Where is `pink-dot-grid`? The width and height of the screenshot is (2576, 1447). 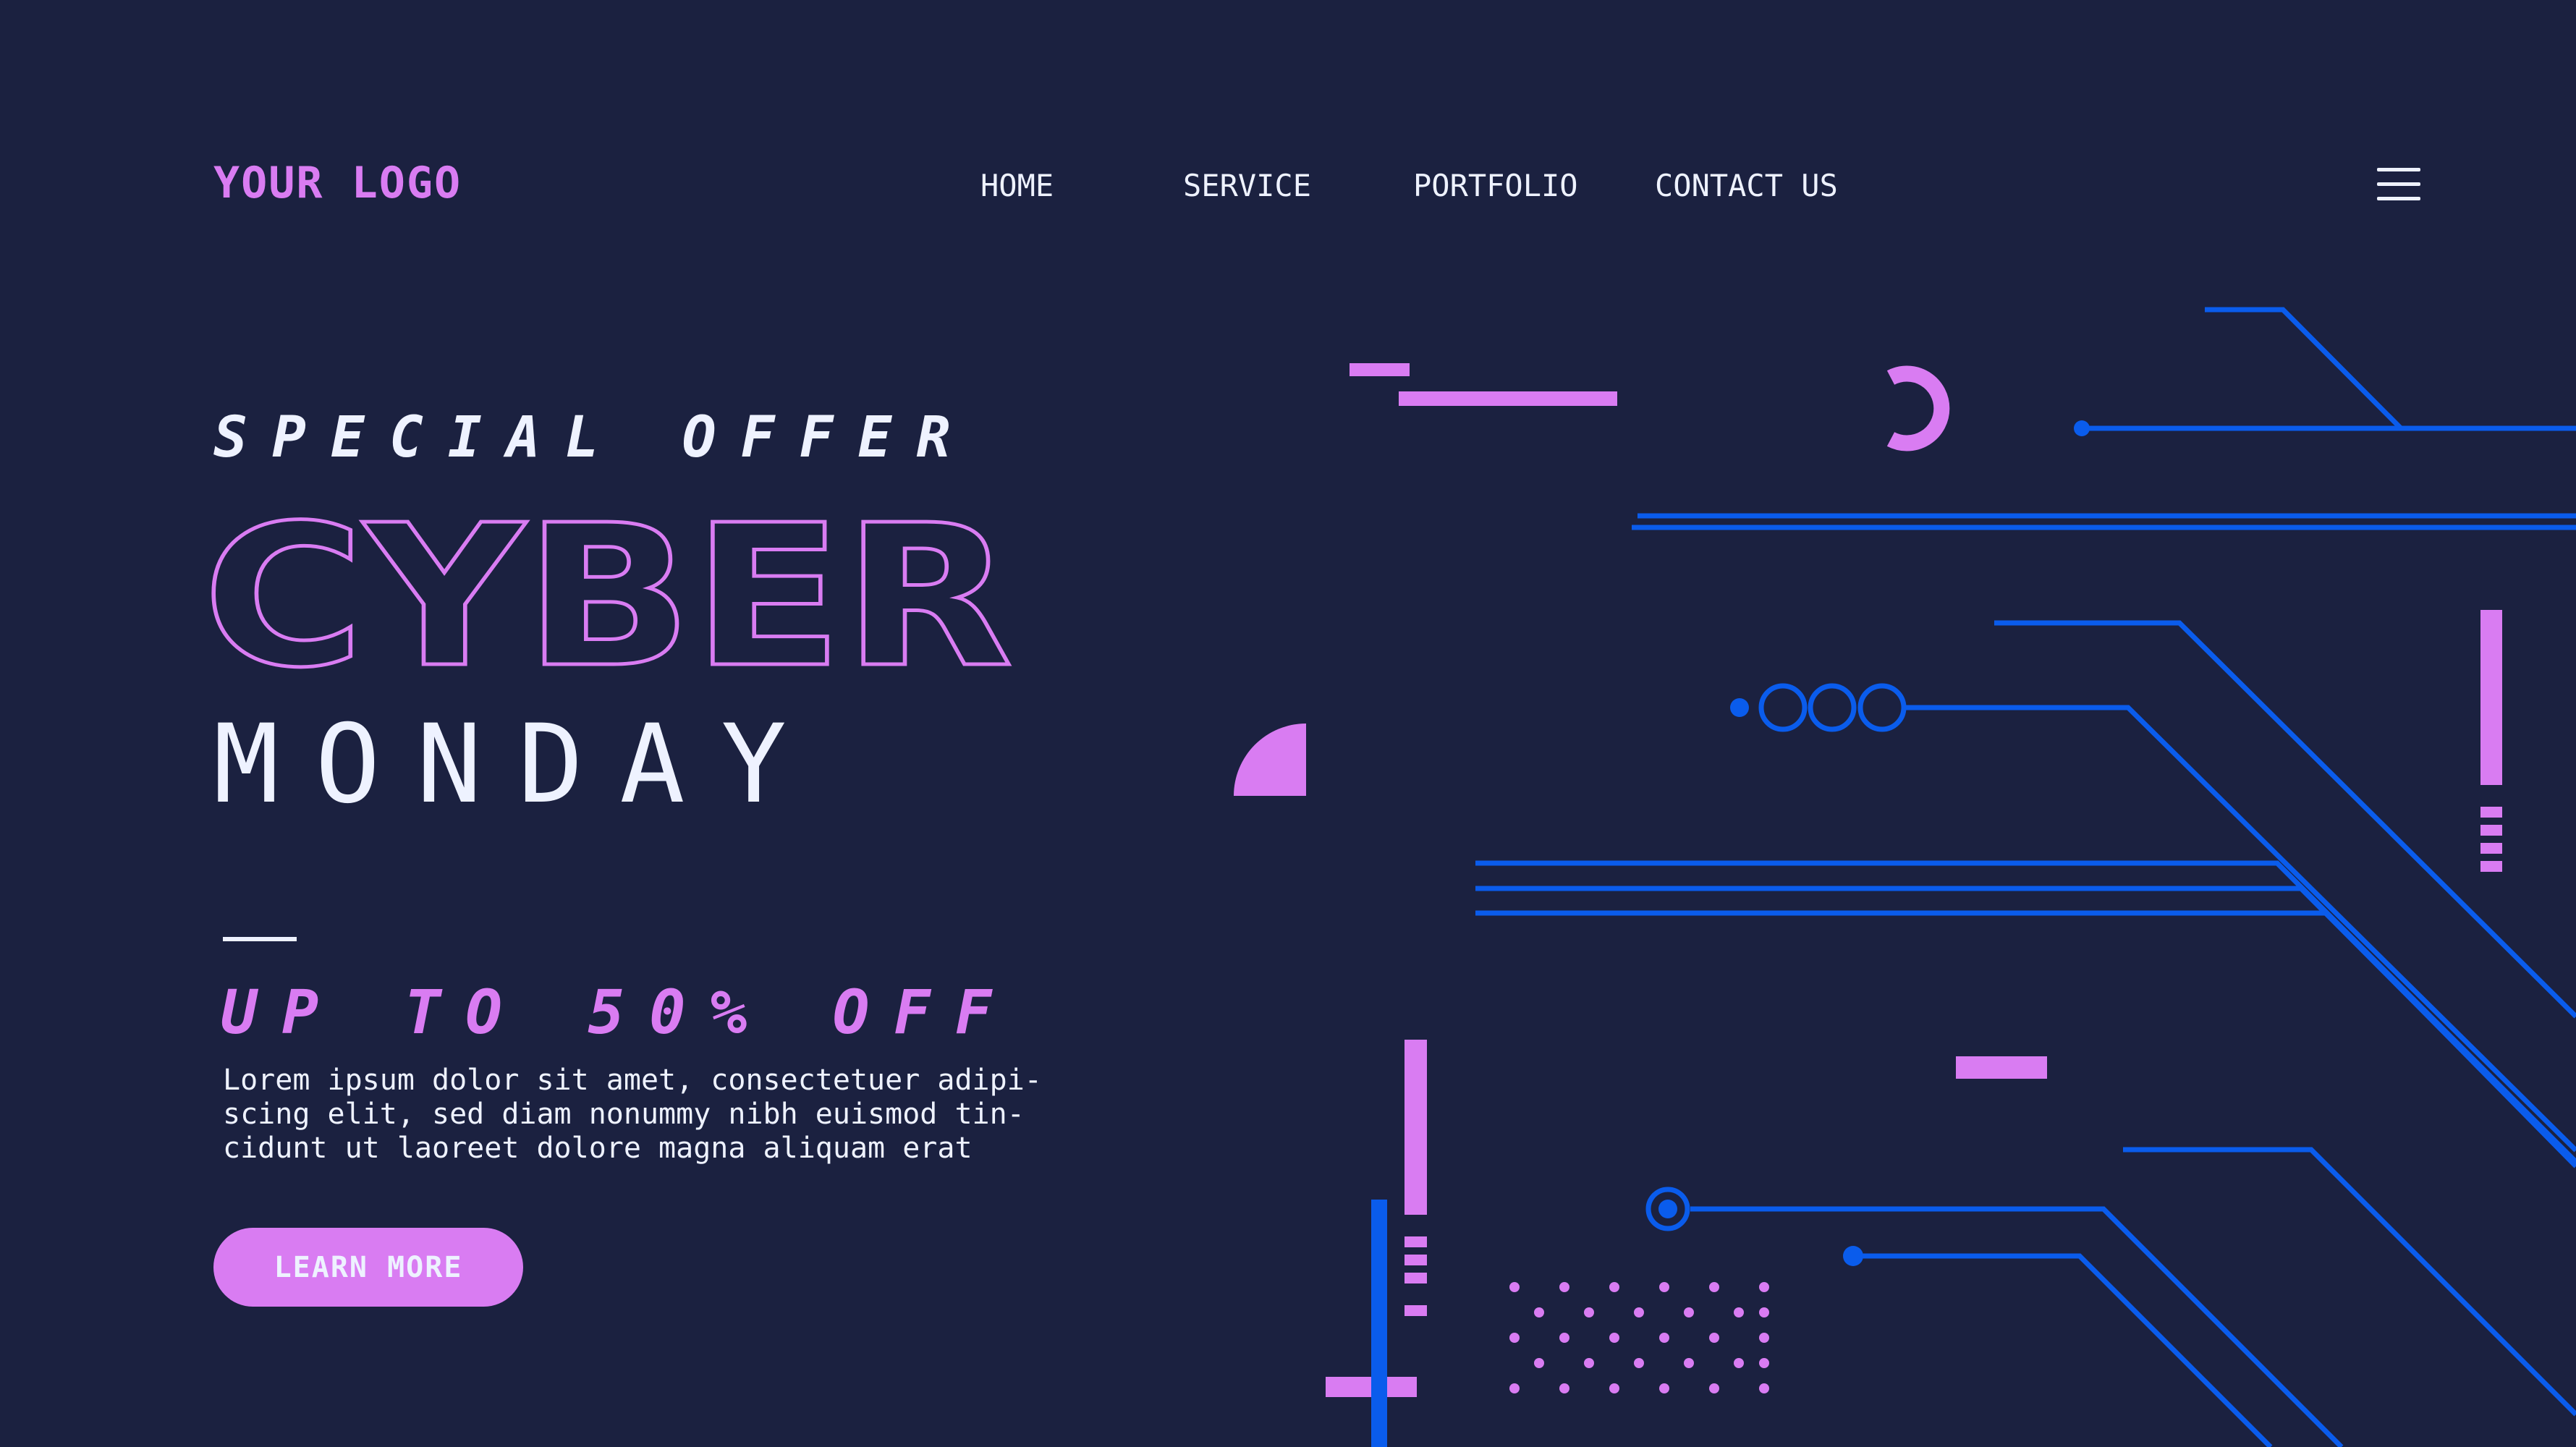
pink-dot-grid is located at coordinates (1639, 1337).